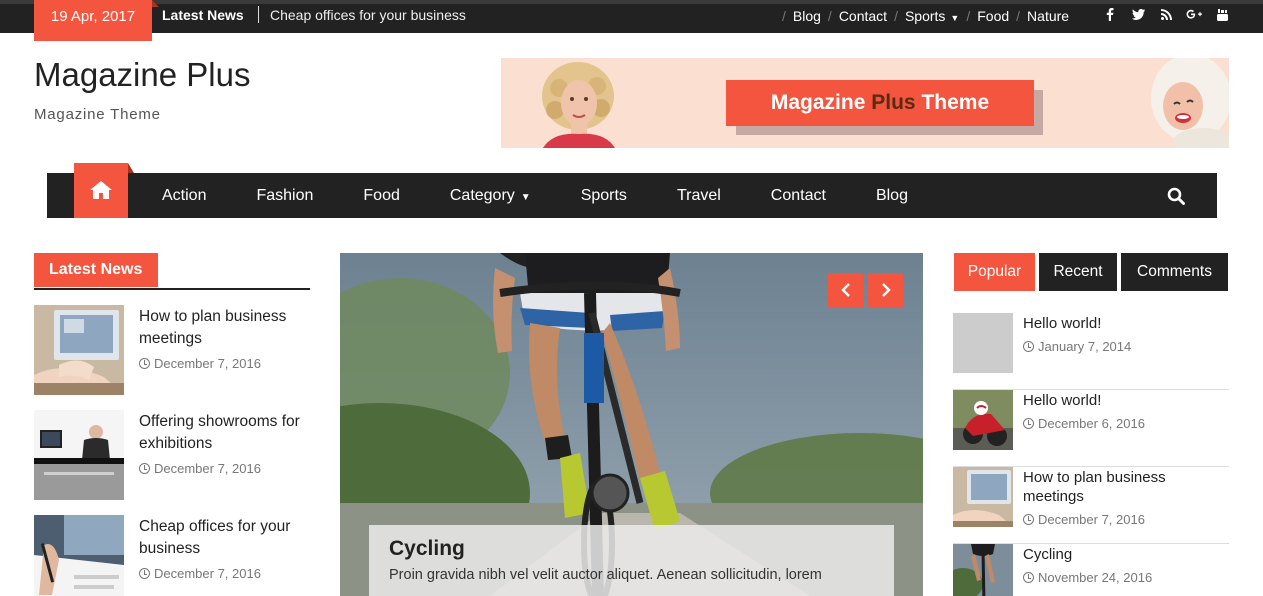 This screenshot has height=596, width=1263. Describe the element at coordinates (993, 16) in the screenshot. I see `top-nav-food: Food` at that location.